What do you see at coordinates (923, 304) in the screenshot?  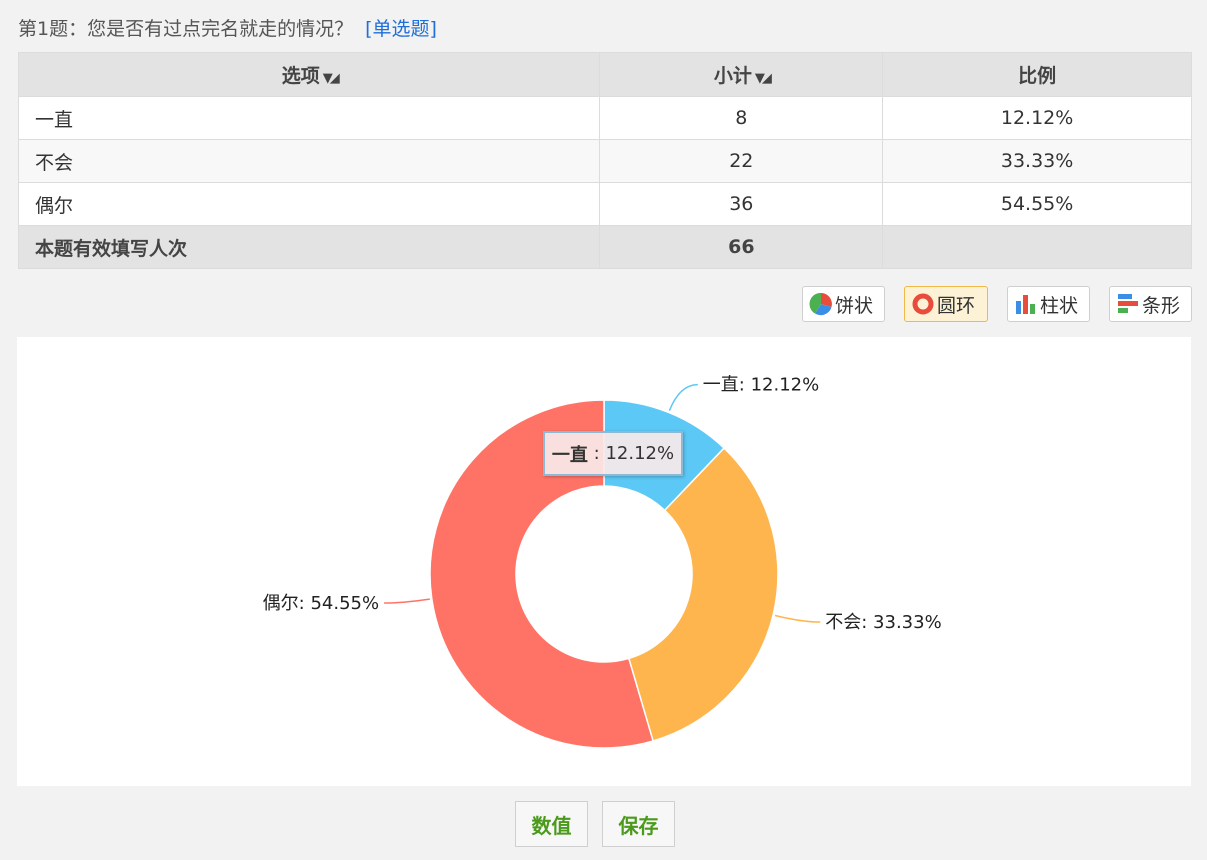 I see `ring-chart-icon` at bounding box center [923, 304].